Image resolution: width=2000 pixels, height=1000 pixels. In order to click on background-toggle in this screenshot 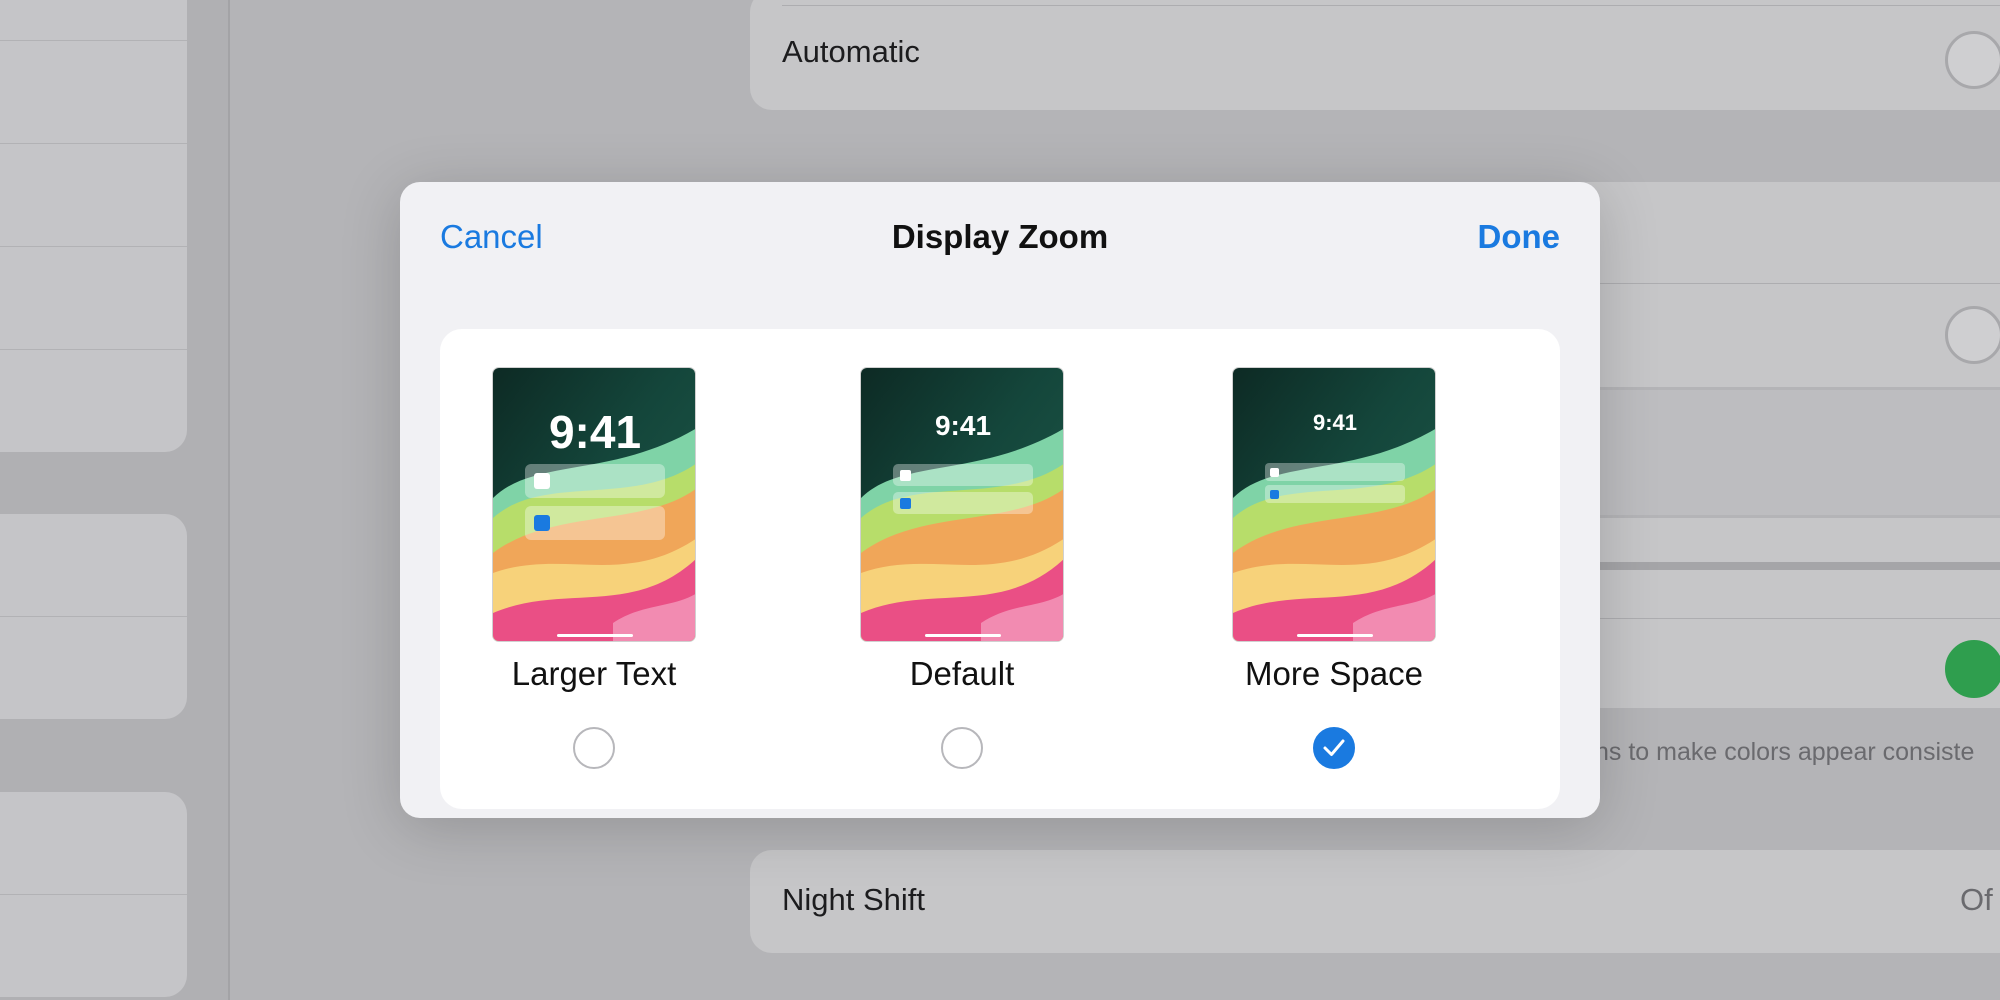, I will do `click(1972, 335)`.